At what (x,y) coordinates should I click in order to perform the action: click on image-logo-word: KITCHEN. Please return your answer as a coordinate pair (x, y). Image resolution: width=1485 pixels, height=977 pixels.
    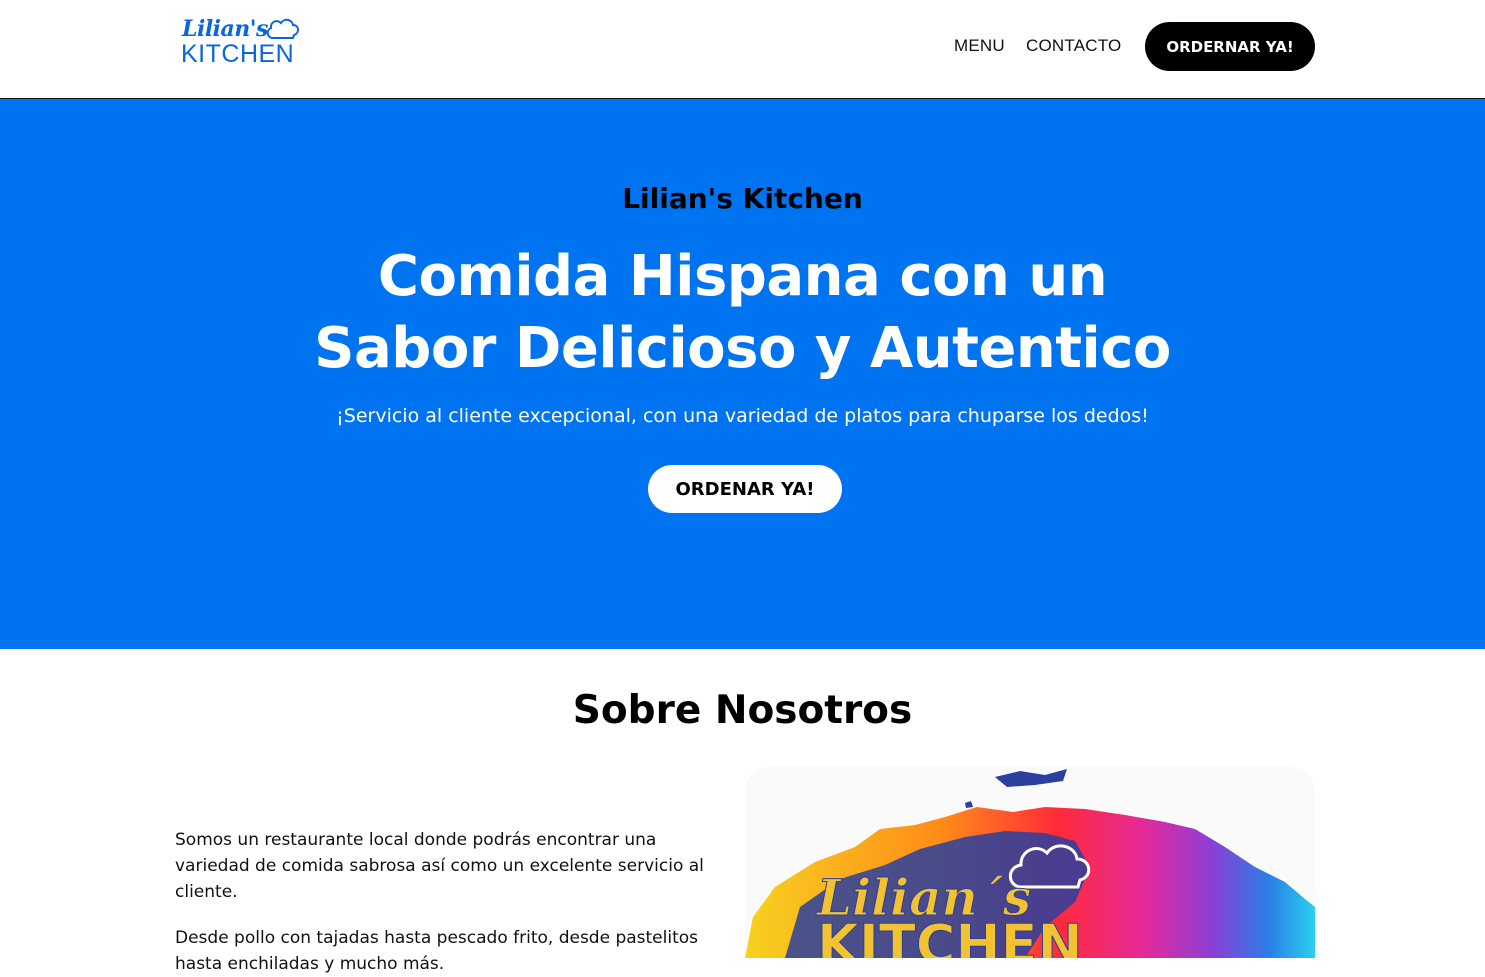
    Looking at the image, I should click on (950, 935).